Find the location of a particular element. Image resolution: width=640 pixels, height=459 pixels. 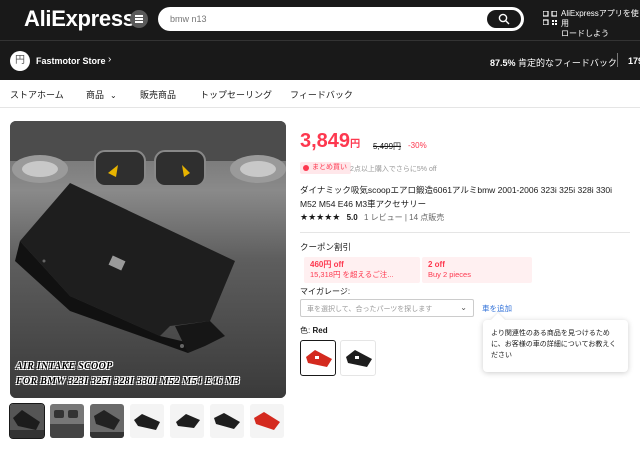

coupon-2-title: 2 off is located at coordinates (436, 264).